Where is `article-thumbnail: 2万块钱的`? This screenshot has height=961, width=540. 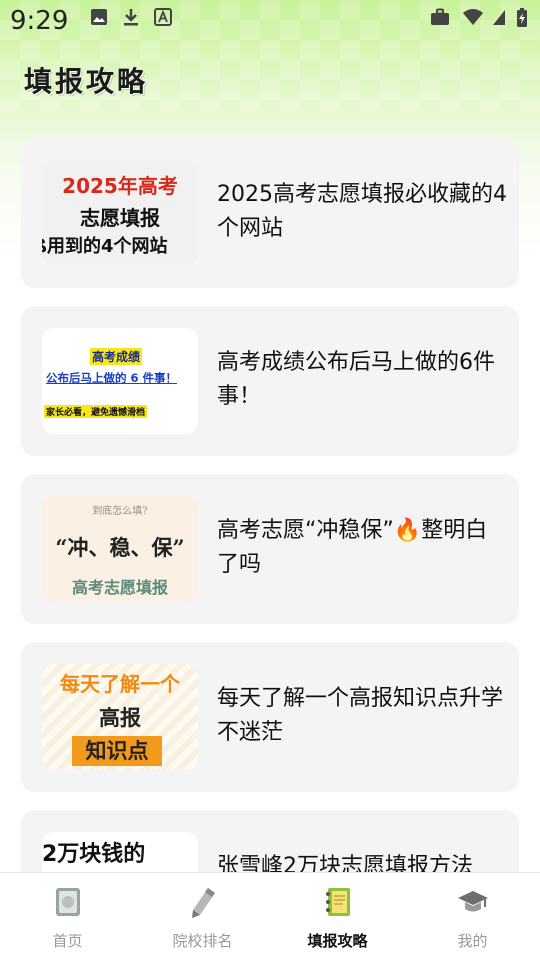
article-thumbnail: 2万块钱的 is located at coordinates (120, 852).